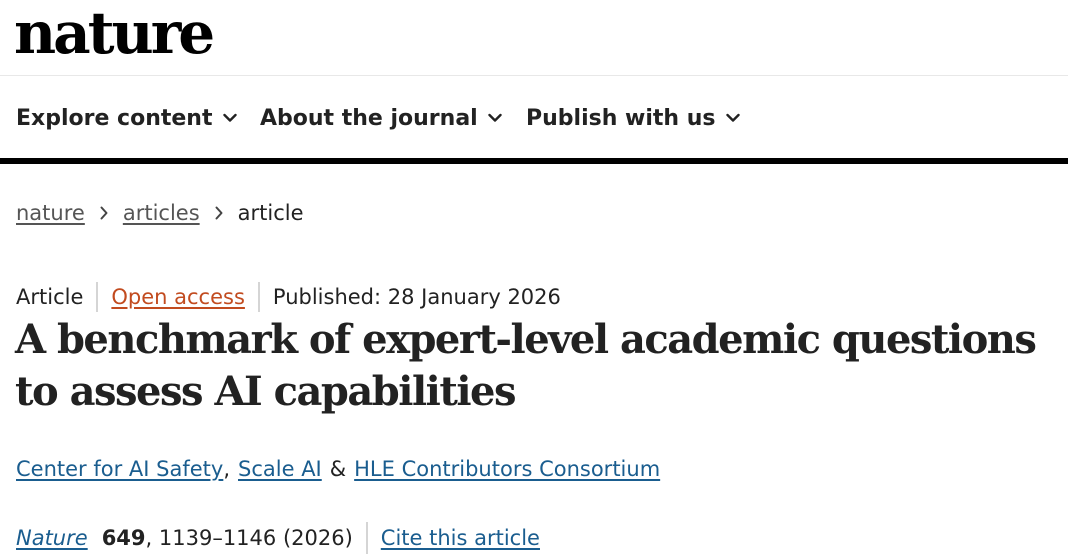  Describe the element at coordinates (366, 538) in the screenshot. I see `citation-divider` at that location.